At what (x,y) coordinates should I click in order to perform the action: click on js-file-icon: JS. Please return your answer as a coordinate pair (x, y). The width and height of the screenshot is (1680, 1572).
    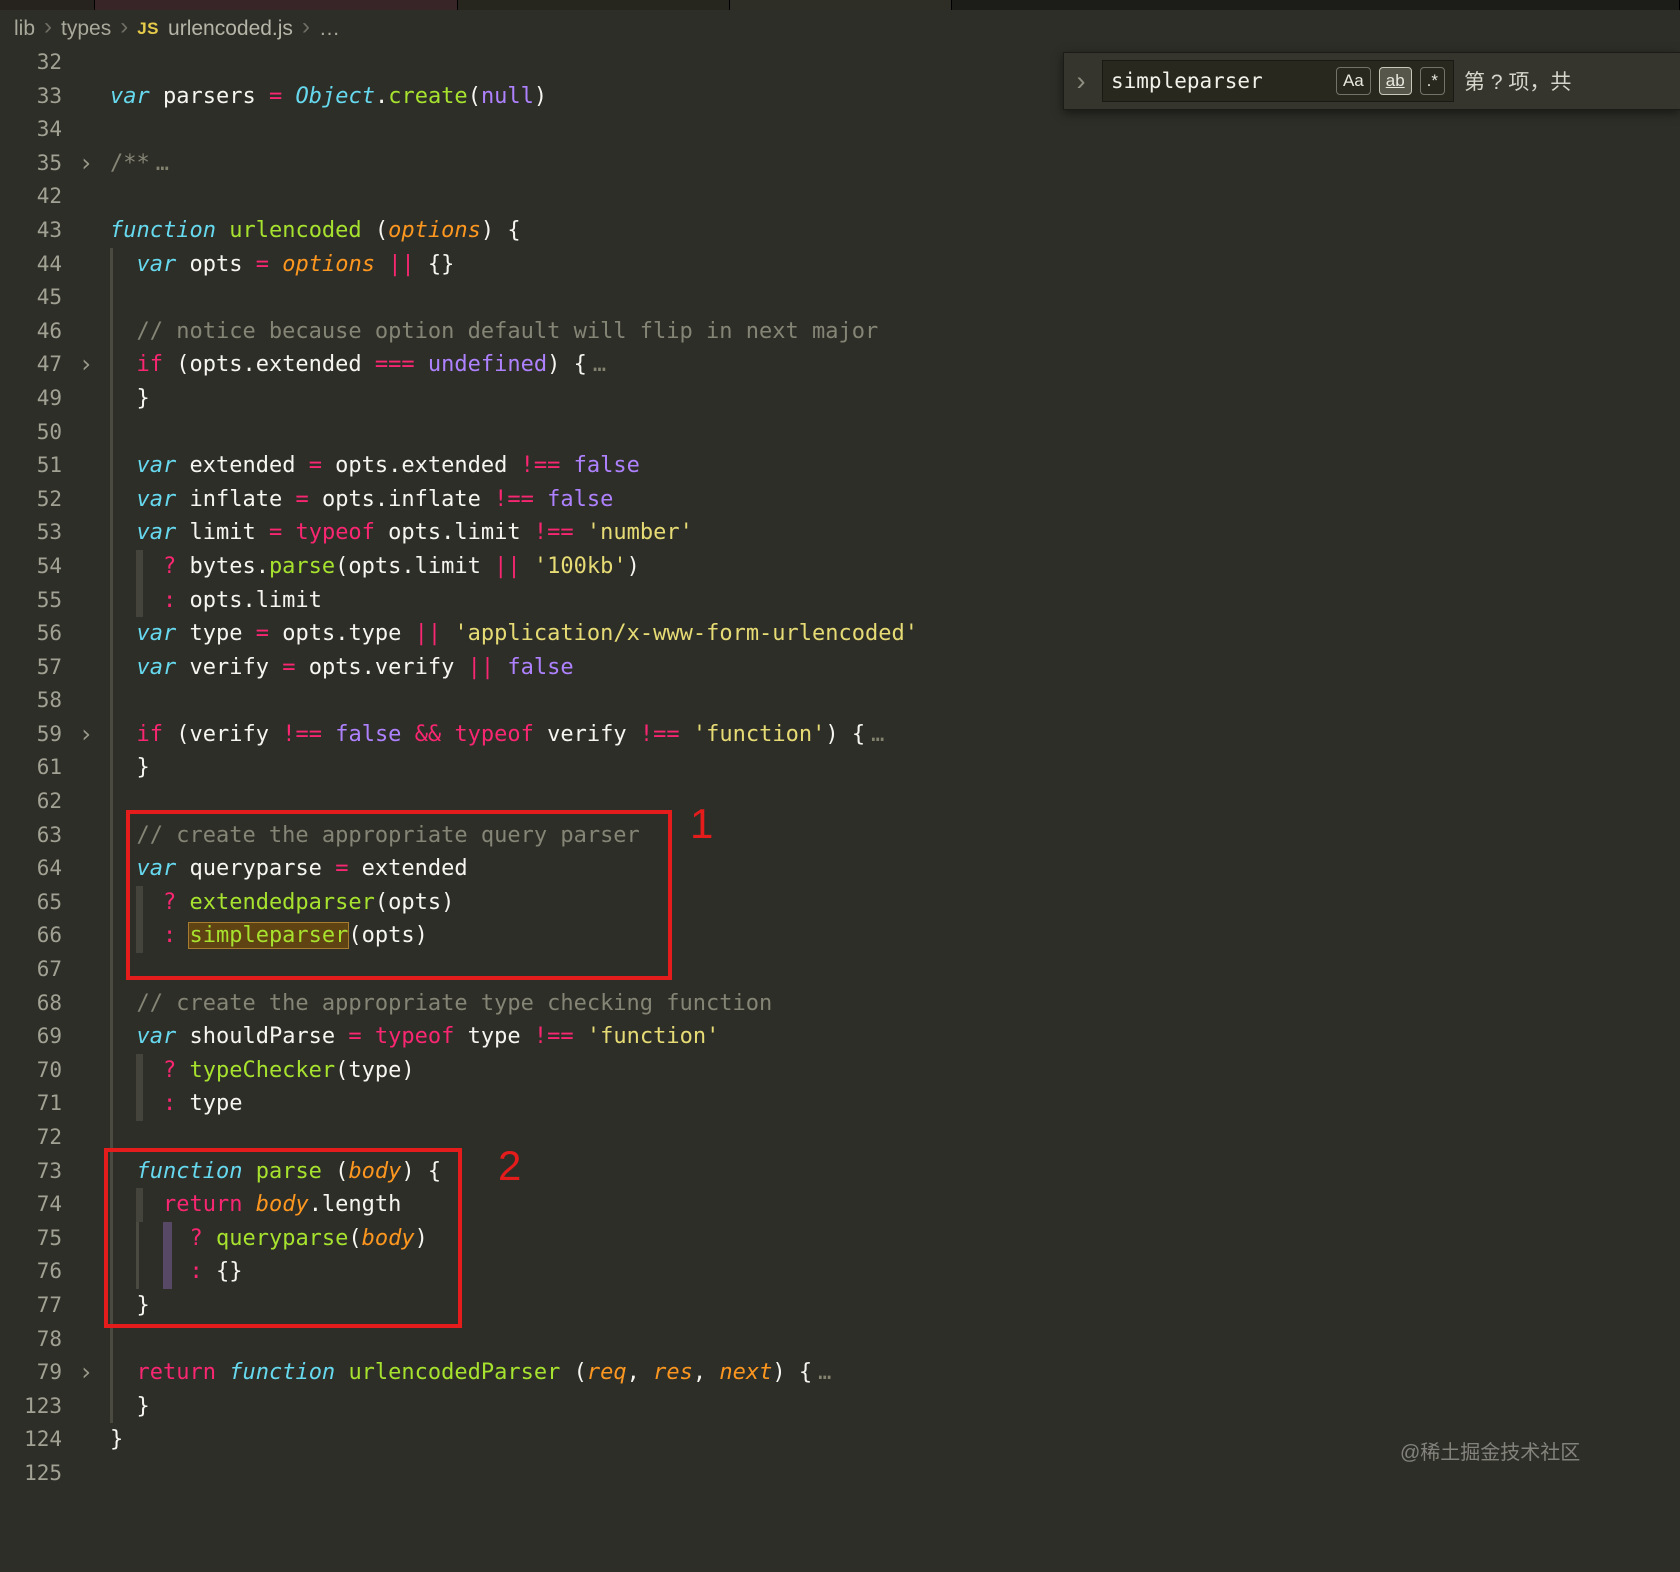
    Looking at the image, I should click on (148, 28).